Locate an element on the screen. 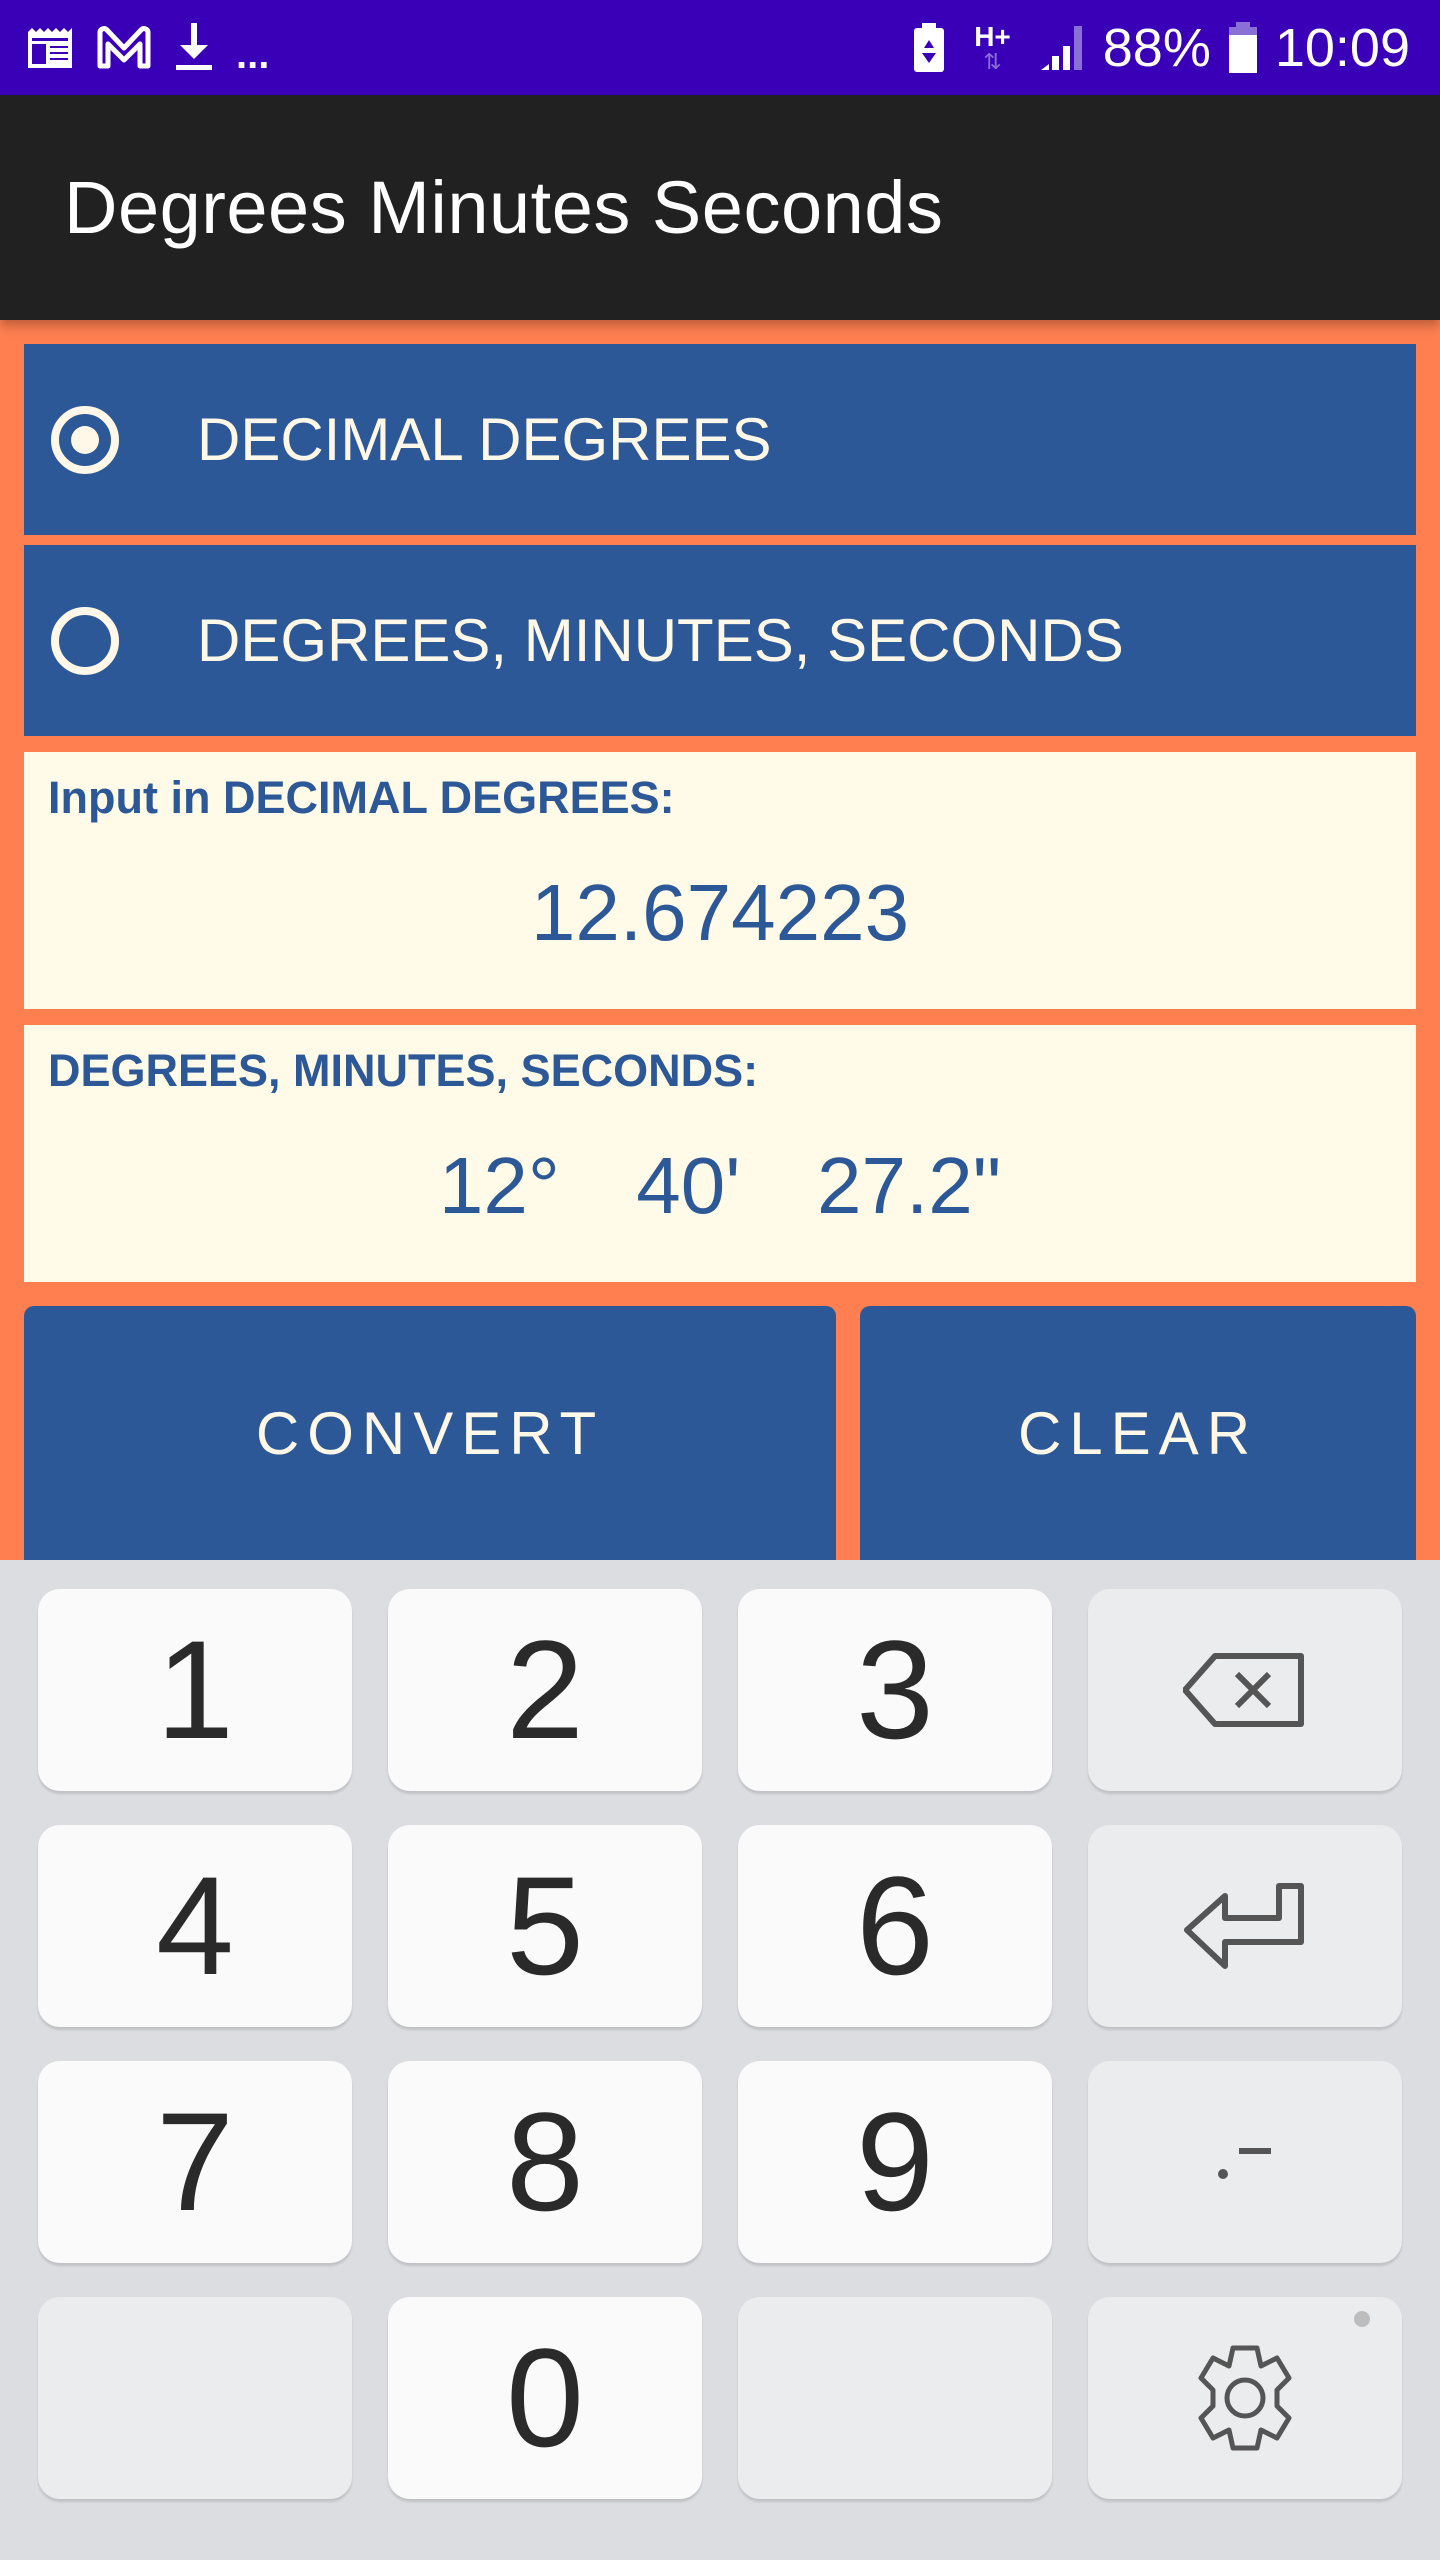 The width and height of the screenshot is (1440, 2560). clock: 10:09 is located at coordinates (1342, 48).